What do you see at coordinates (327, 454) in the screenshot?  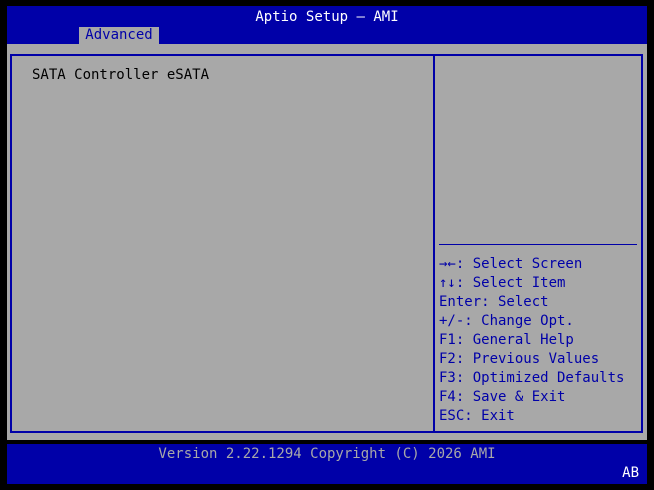 I see `version-text: Version 2.22.1294 Copyright (C) 2026 AMI` at bounding box center [327, 454].